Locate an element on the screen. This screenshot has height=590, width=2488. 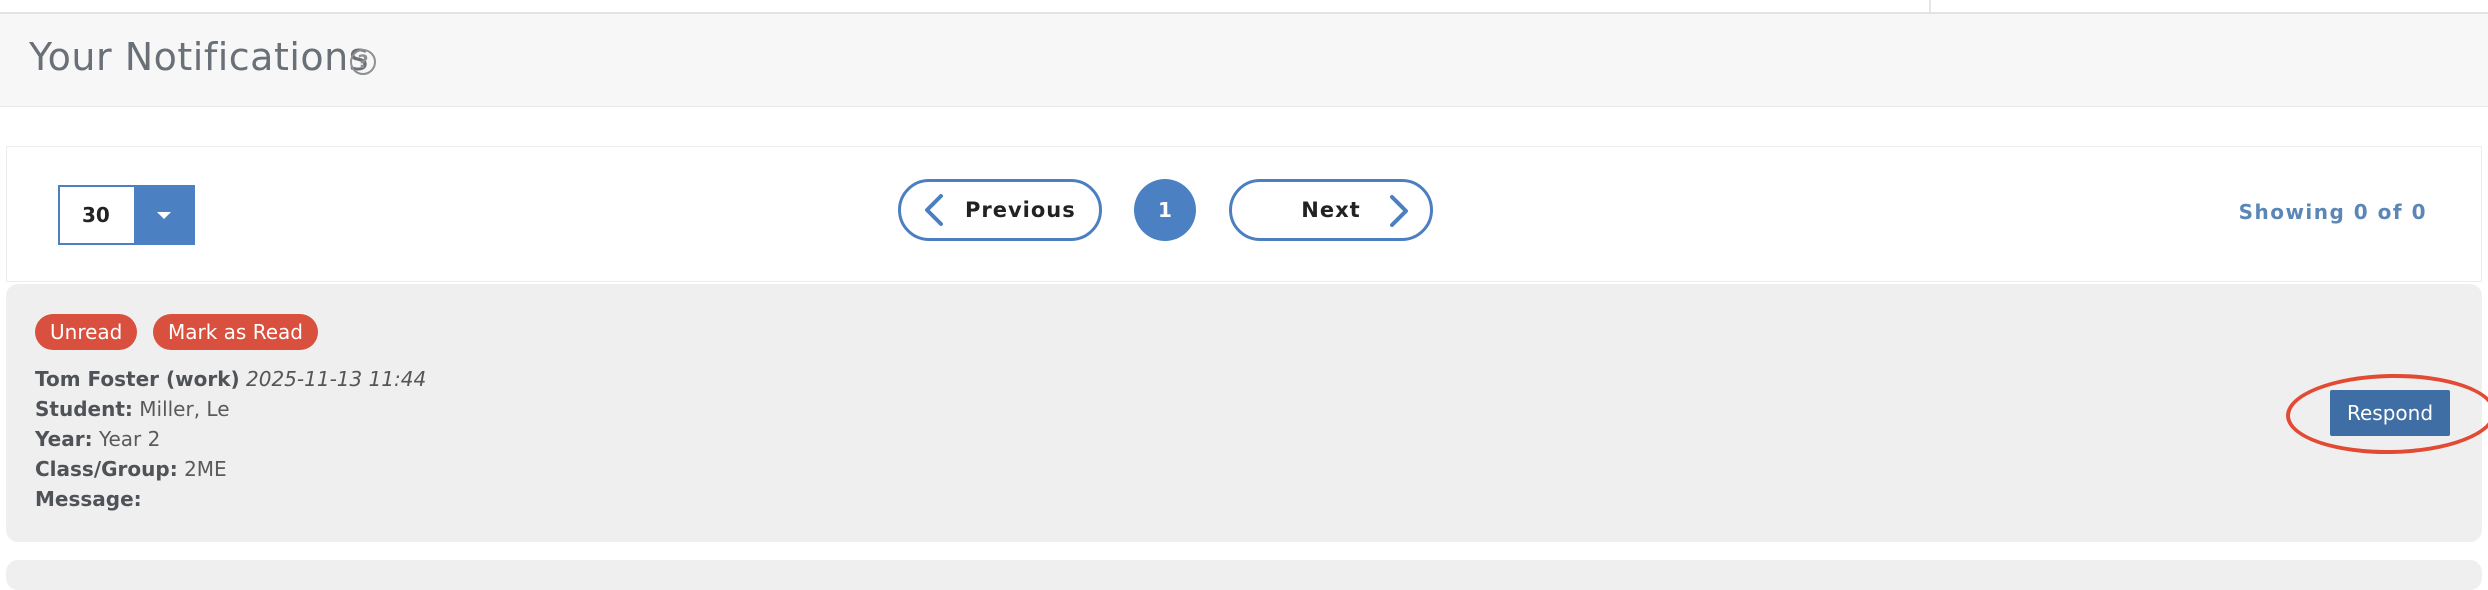
year-row: Year: Year 2 is located at coordinates (230, 439).